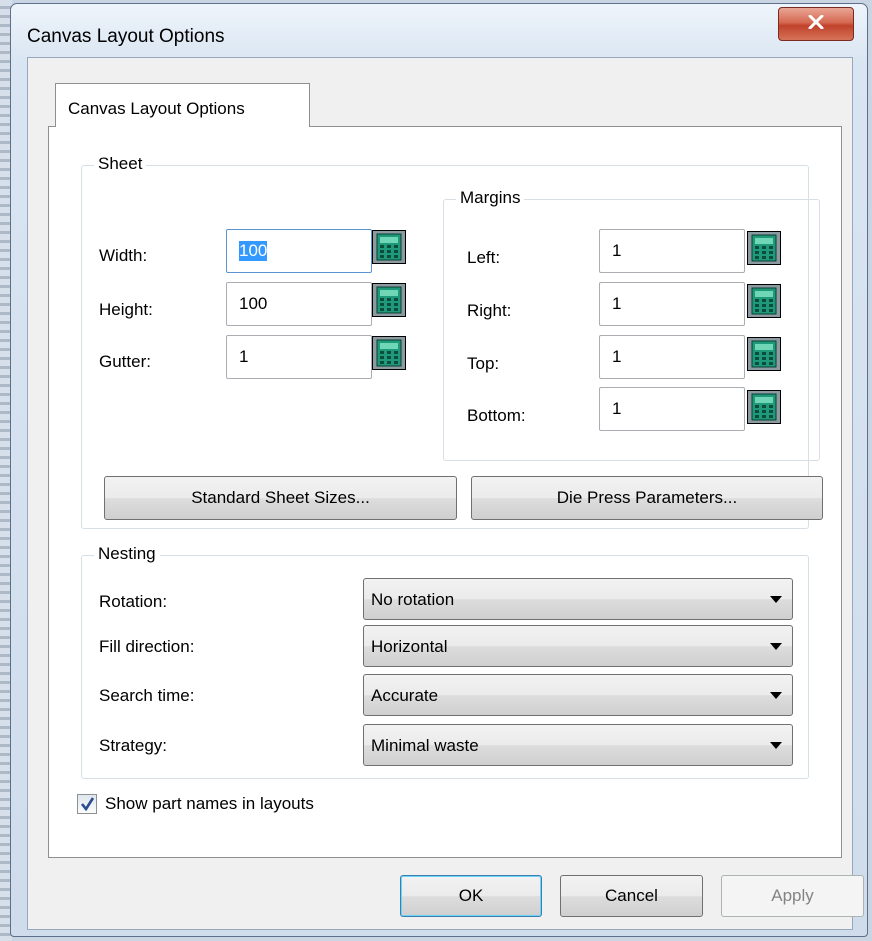 The image size is (872, 941). I want to click on margin-left-calculator-button, so click(764, 248).